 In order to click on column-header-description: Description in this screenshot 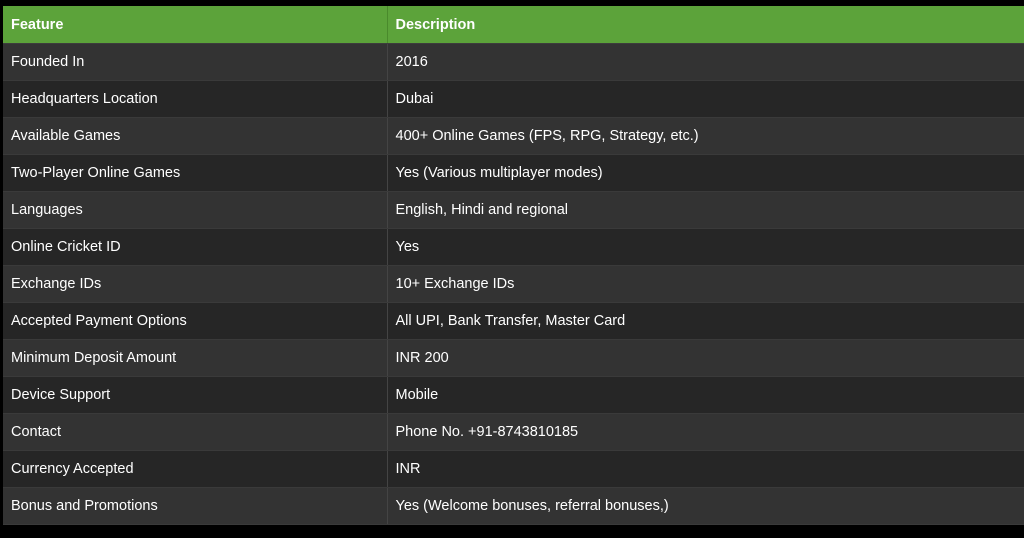, I will do `click(705, 25)`.